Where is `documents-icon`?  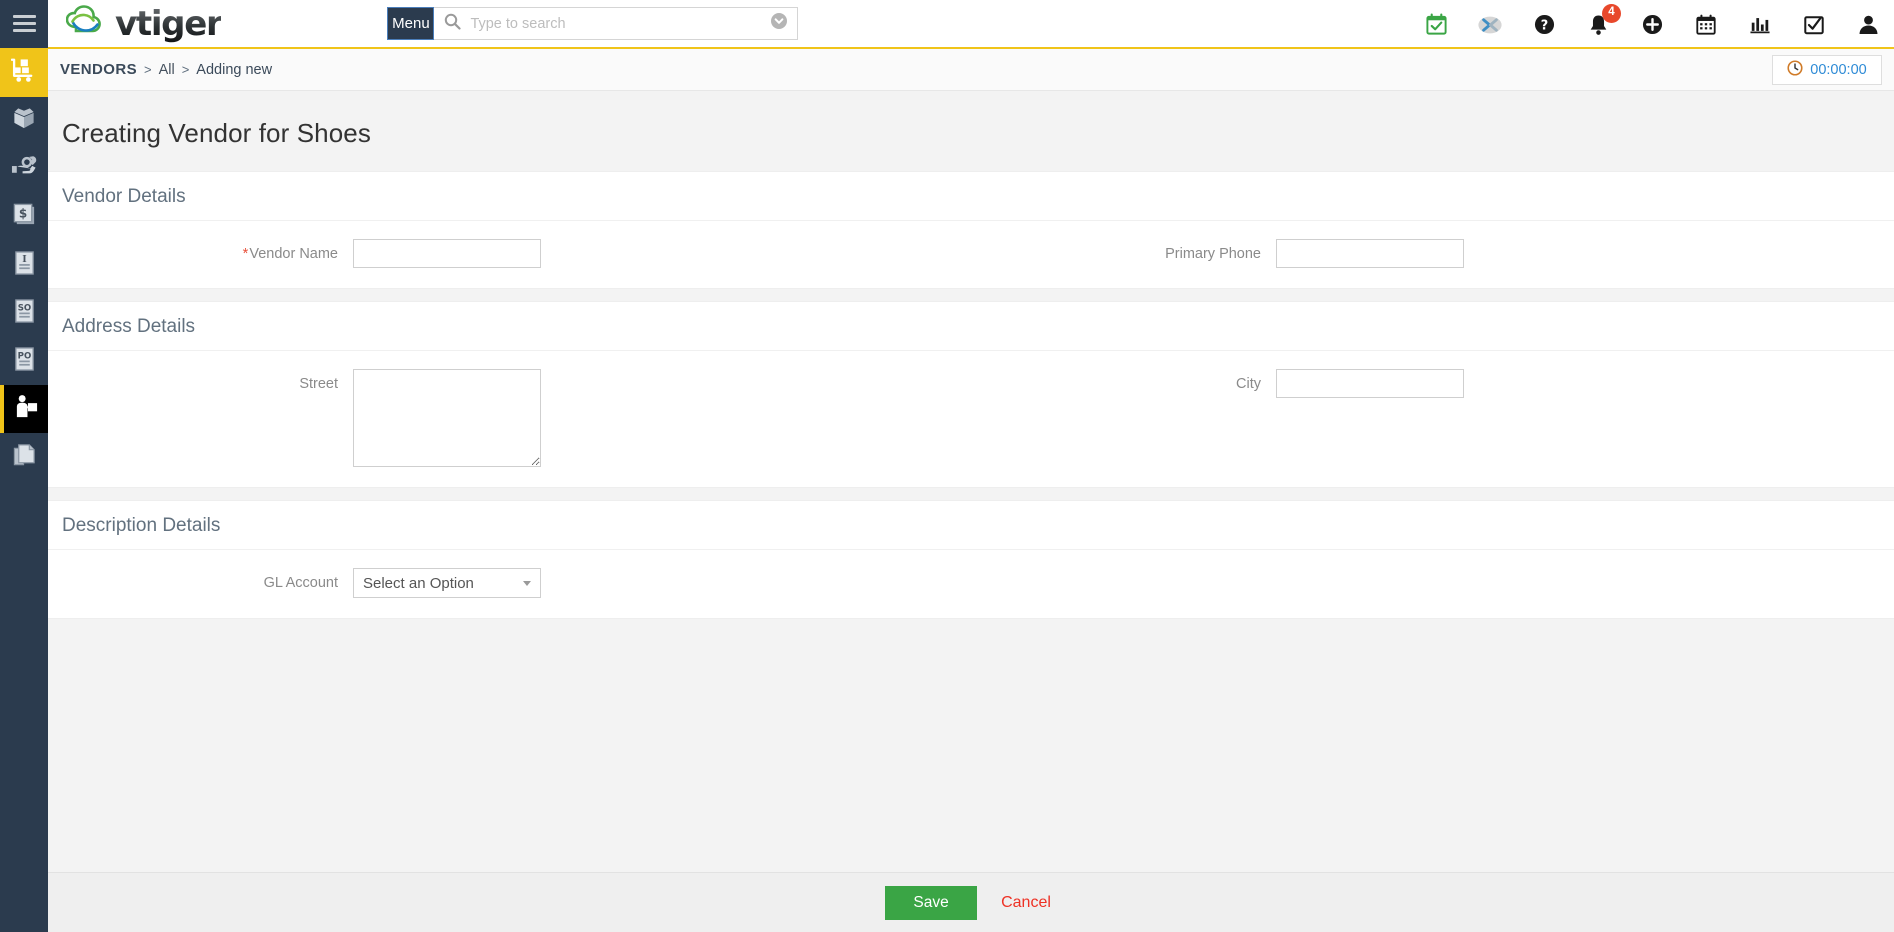 documents-icon is located at coordinates (24, 457).